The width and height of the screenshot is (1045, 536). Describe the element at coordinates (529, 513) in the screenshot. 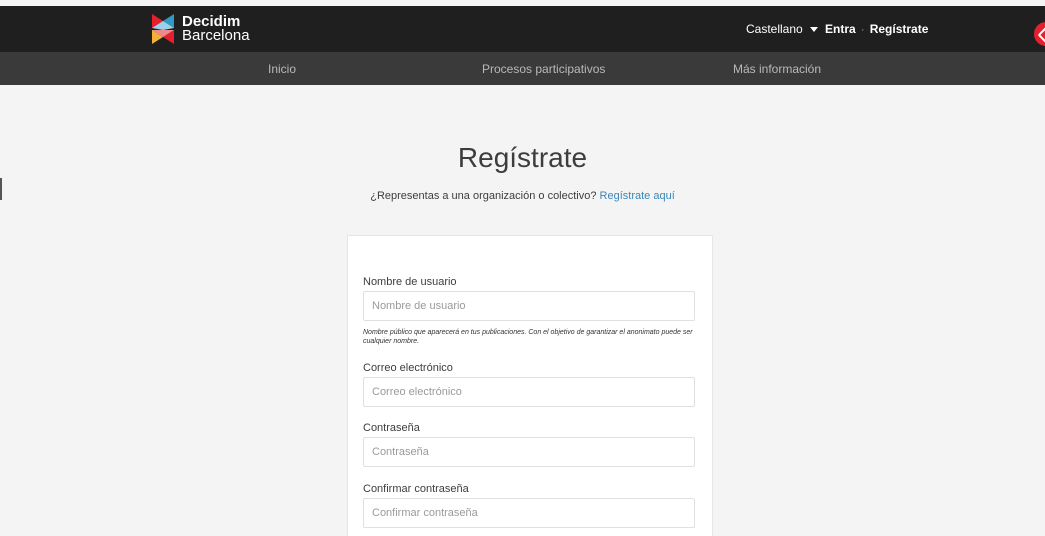

I see `confirm-password-input` at that location.